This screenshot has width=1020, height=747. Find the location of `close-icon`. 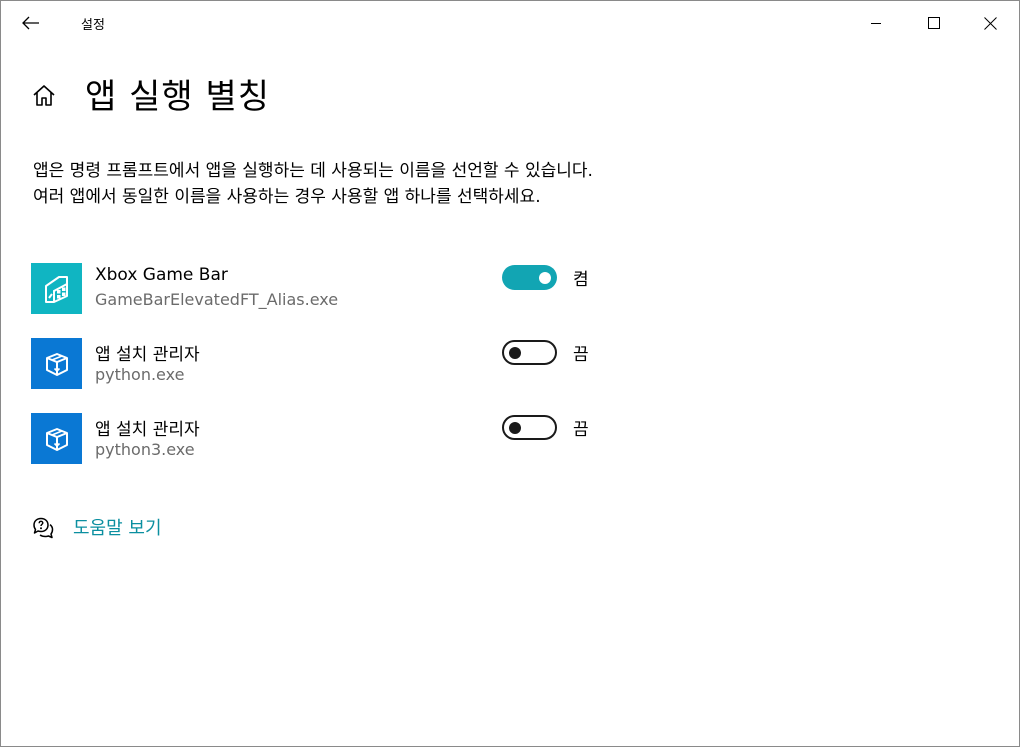

close-icon is located at coordinates (990, 23).